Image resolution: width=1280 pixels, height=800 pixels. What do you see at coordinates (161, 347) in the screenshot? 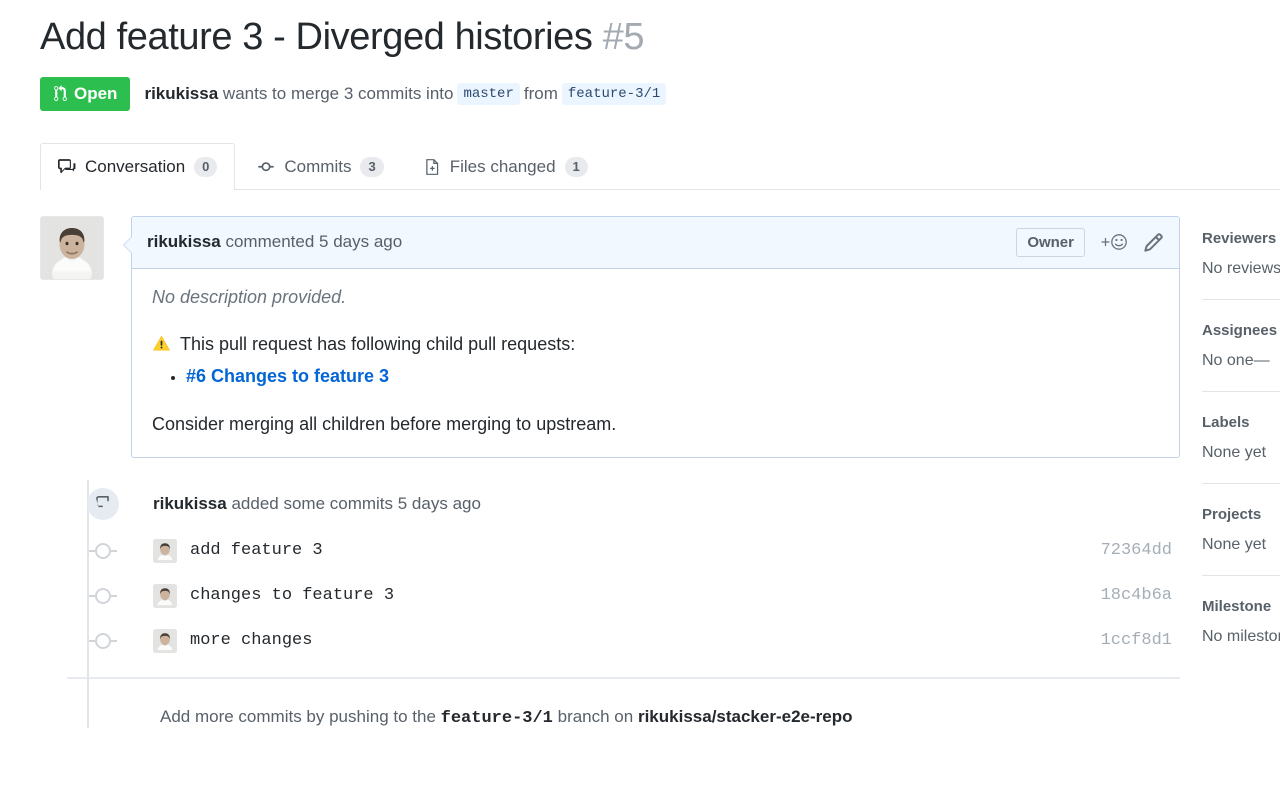
I see `warning-icon` at bounding box center [161, 347].